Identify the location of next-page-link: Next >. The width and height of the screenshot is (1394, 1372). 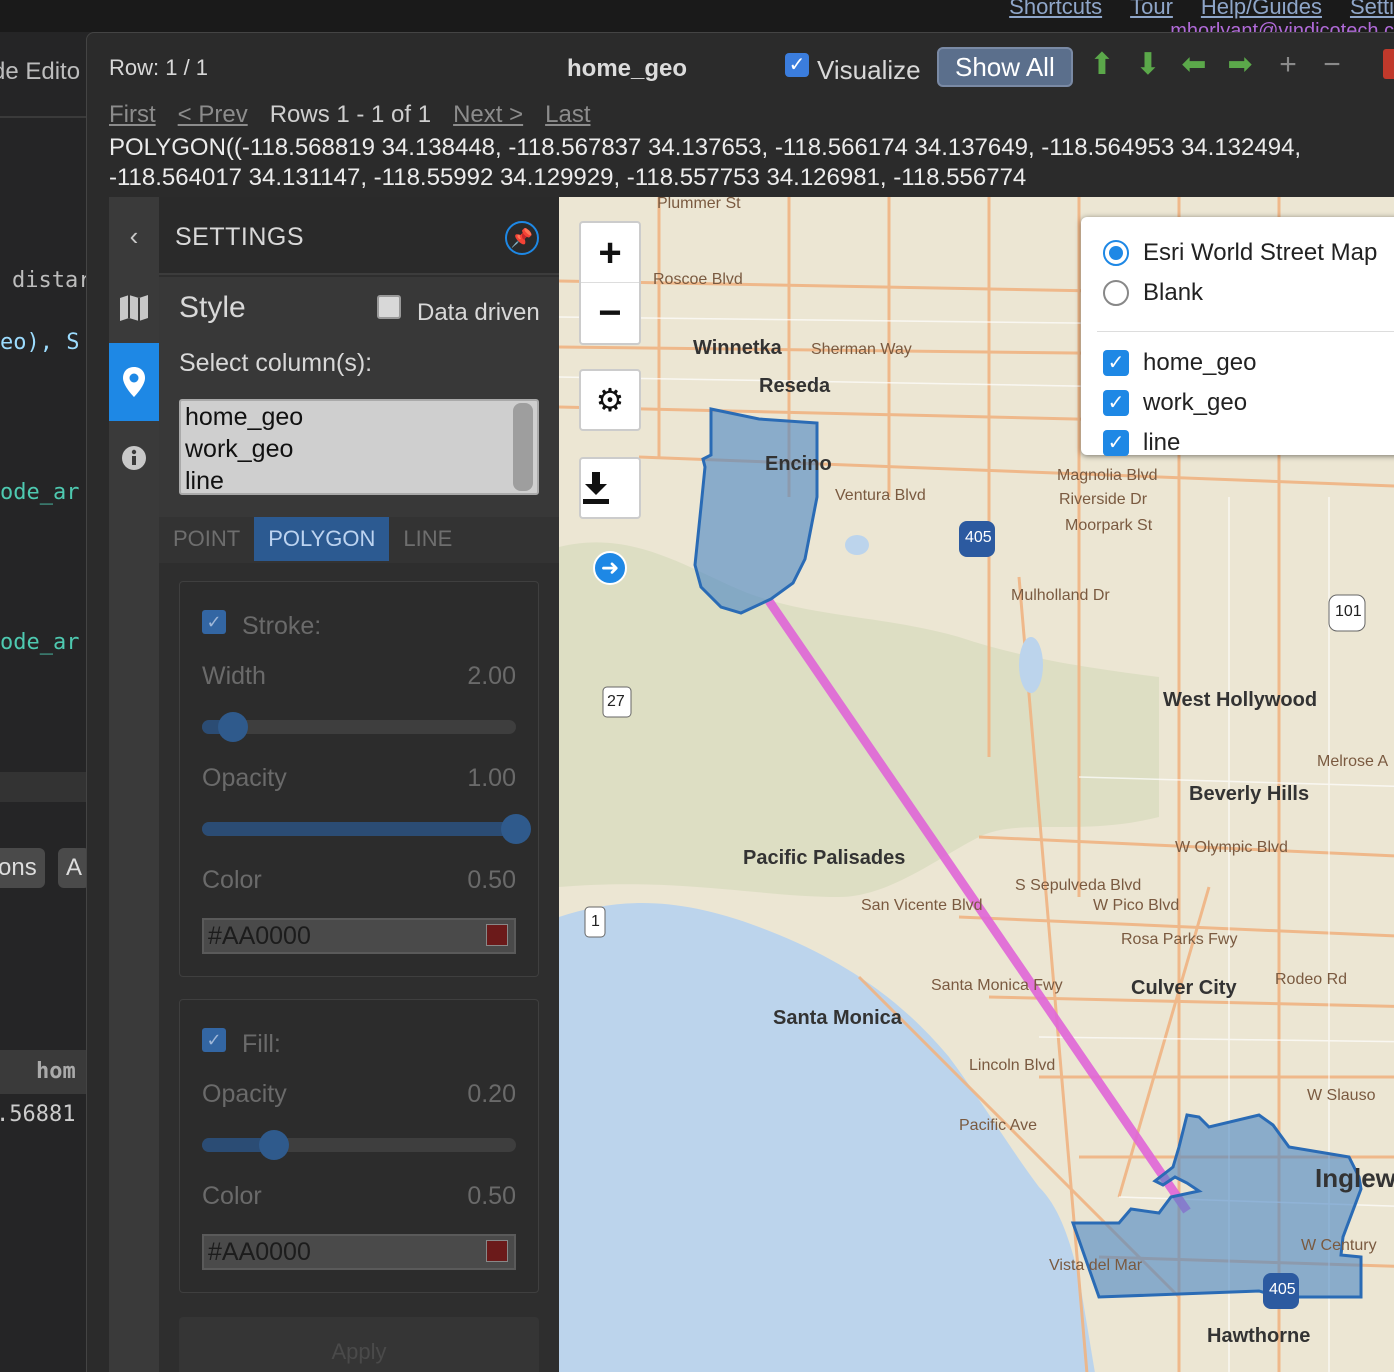
(488, 115).